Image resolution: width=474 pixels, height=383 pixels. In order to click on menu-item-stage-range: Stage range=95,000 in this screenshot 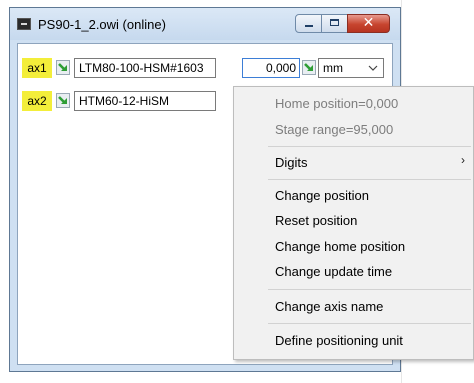, I will do `click(334, 129)`.